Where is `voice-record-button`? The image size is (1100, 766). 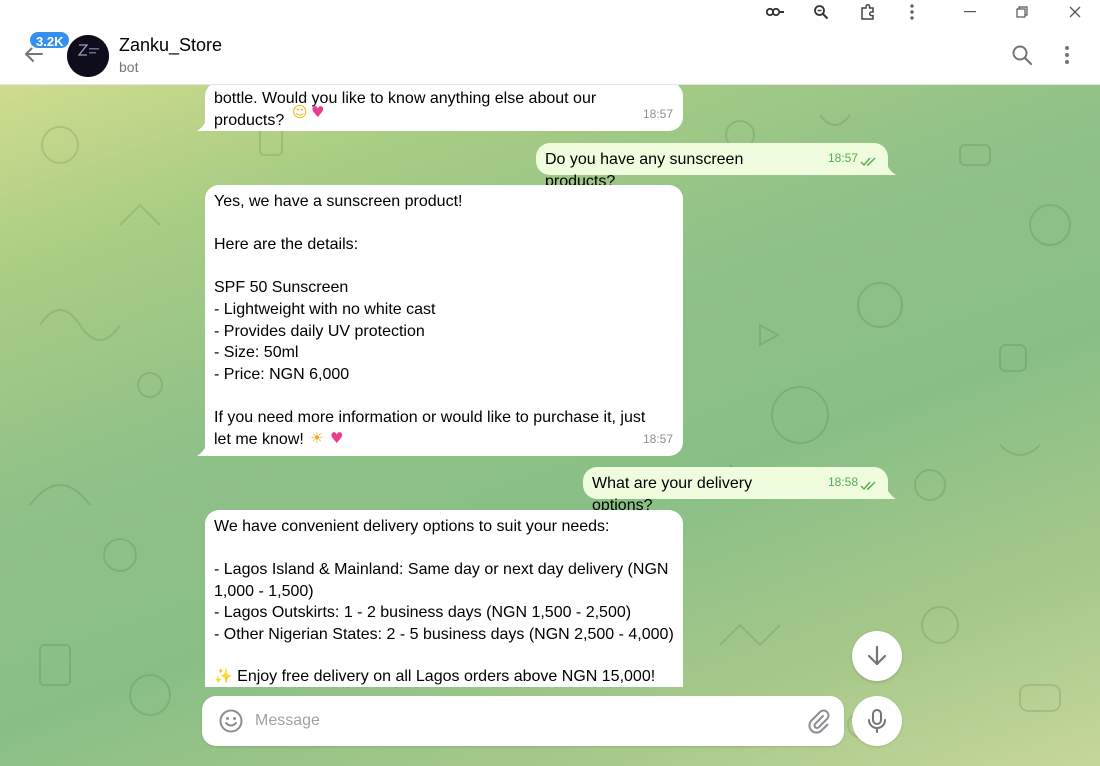
voice-record-button is located at coordinates (877, 721).